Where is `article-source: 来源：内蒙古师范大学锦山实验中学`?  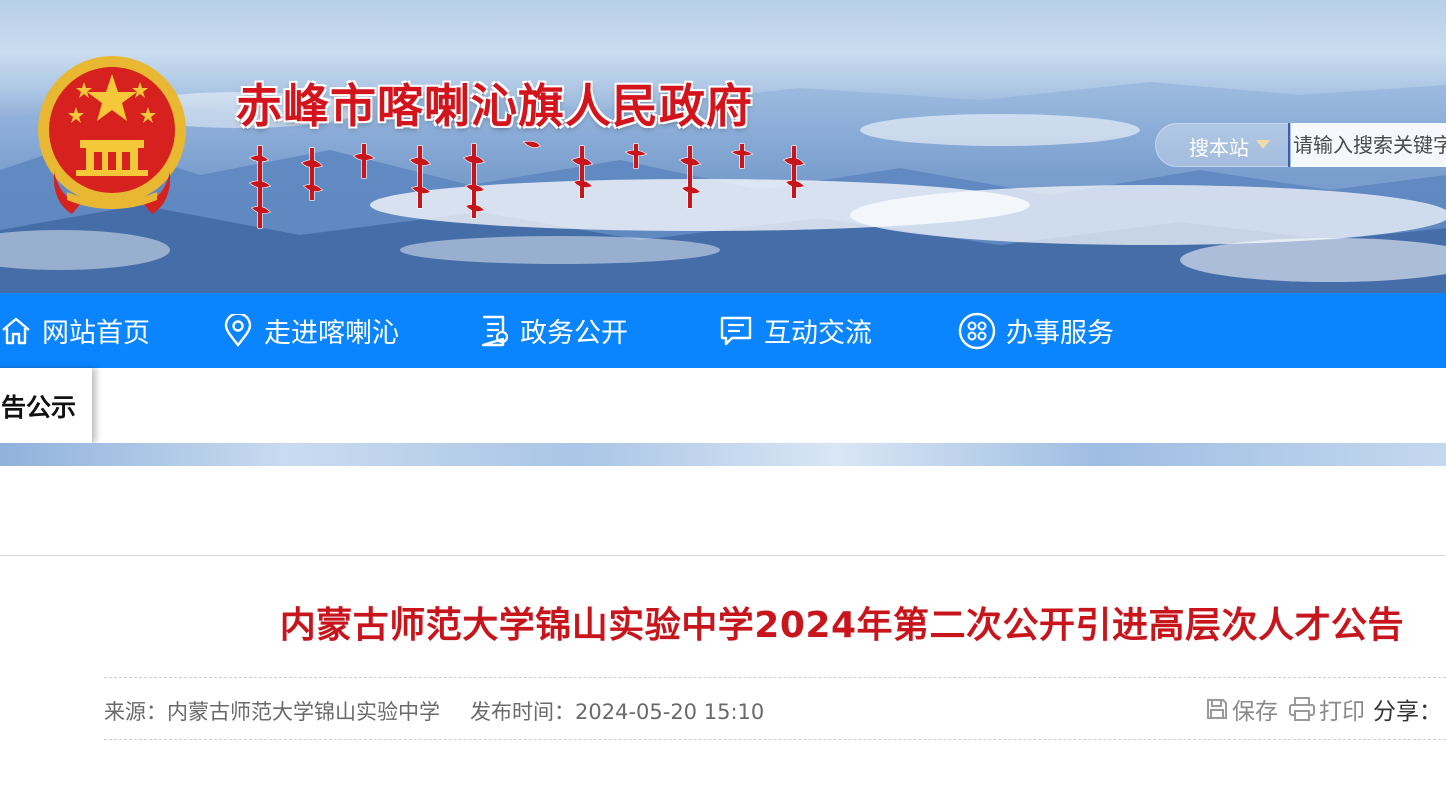
article-source: 来源：内蒙古师范大学锦山实验中学 is located at coordinates (272, 712).